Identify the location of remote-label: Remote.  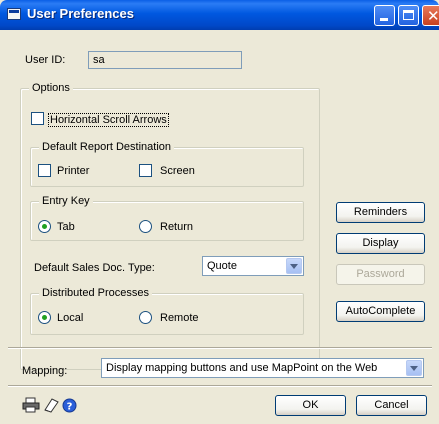
(179, 318).